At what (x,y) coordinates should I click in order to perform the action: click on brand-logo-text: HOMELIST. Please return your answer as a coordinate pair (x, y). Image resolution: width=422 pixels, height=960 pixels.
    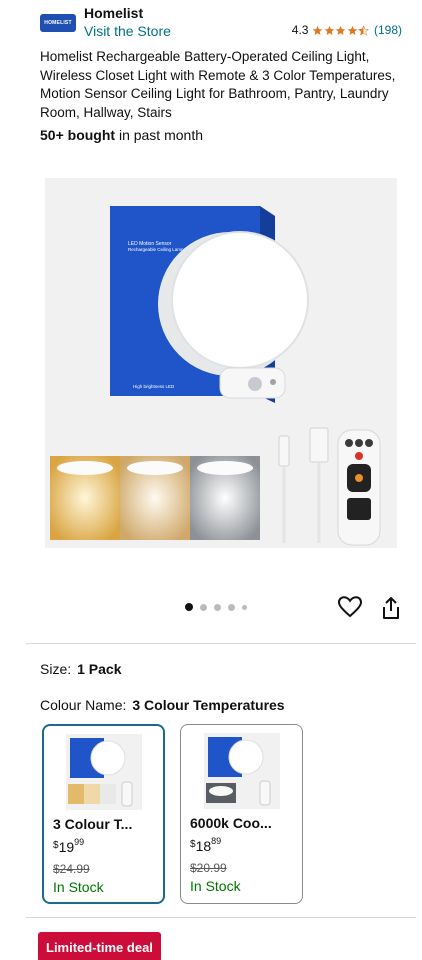
    Looking at the image, I should click on (58, 23).